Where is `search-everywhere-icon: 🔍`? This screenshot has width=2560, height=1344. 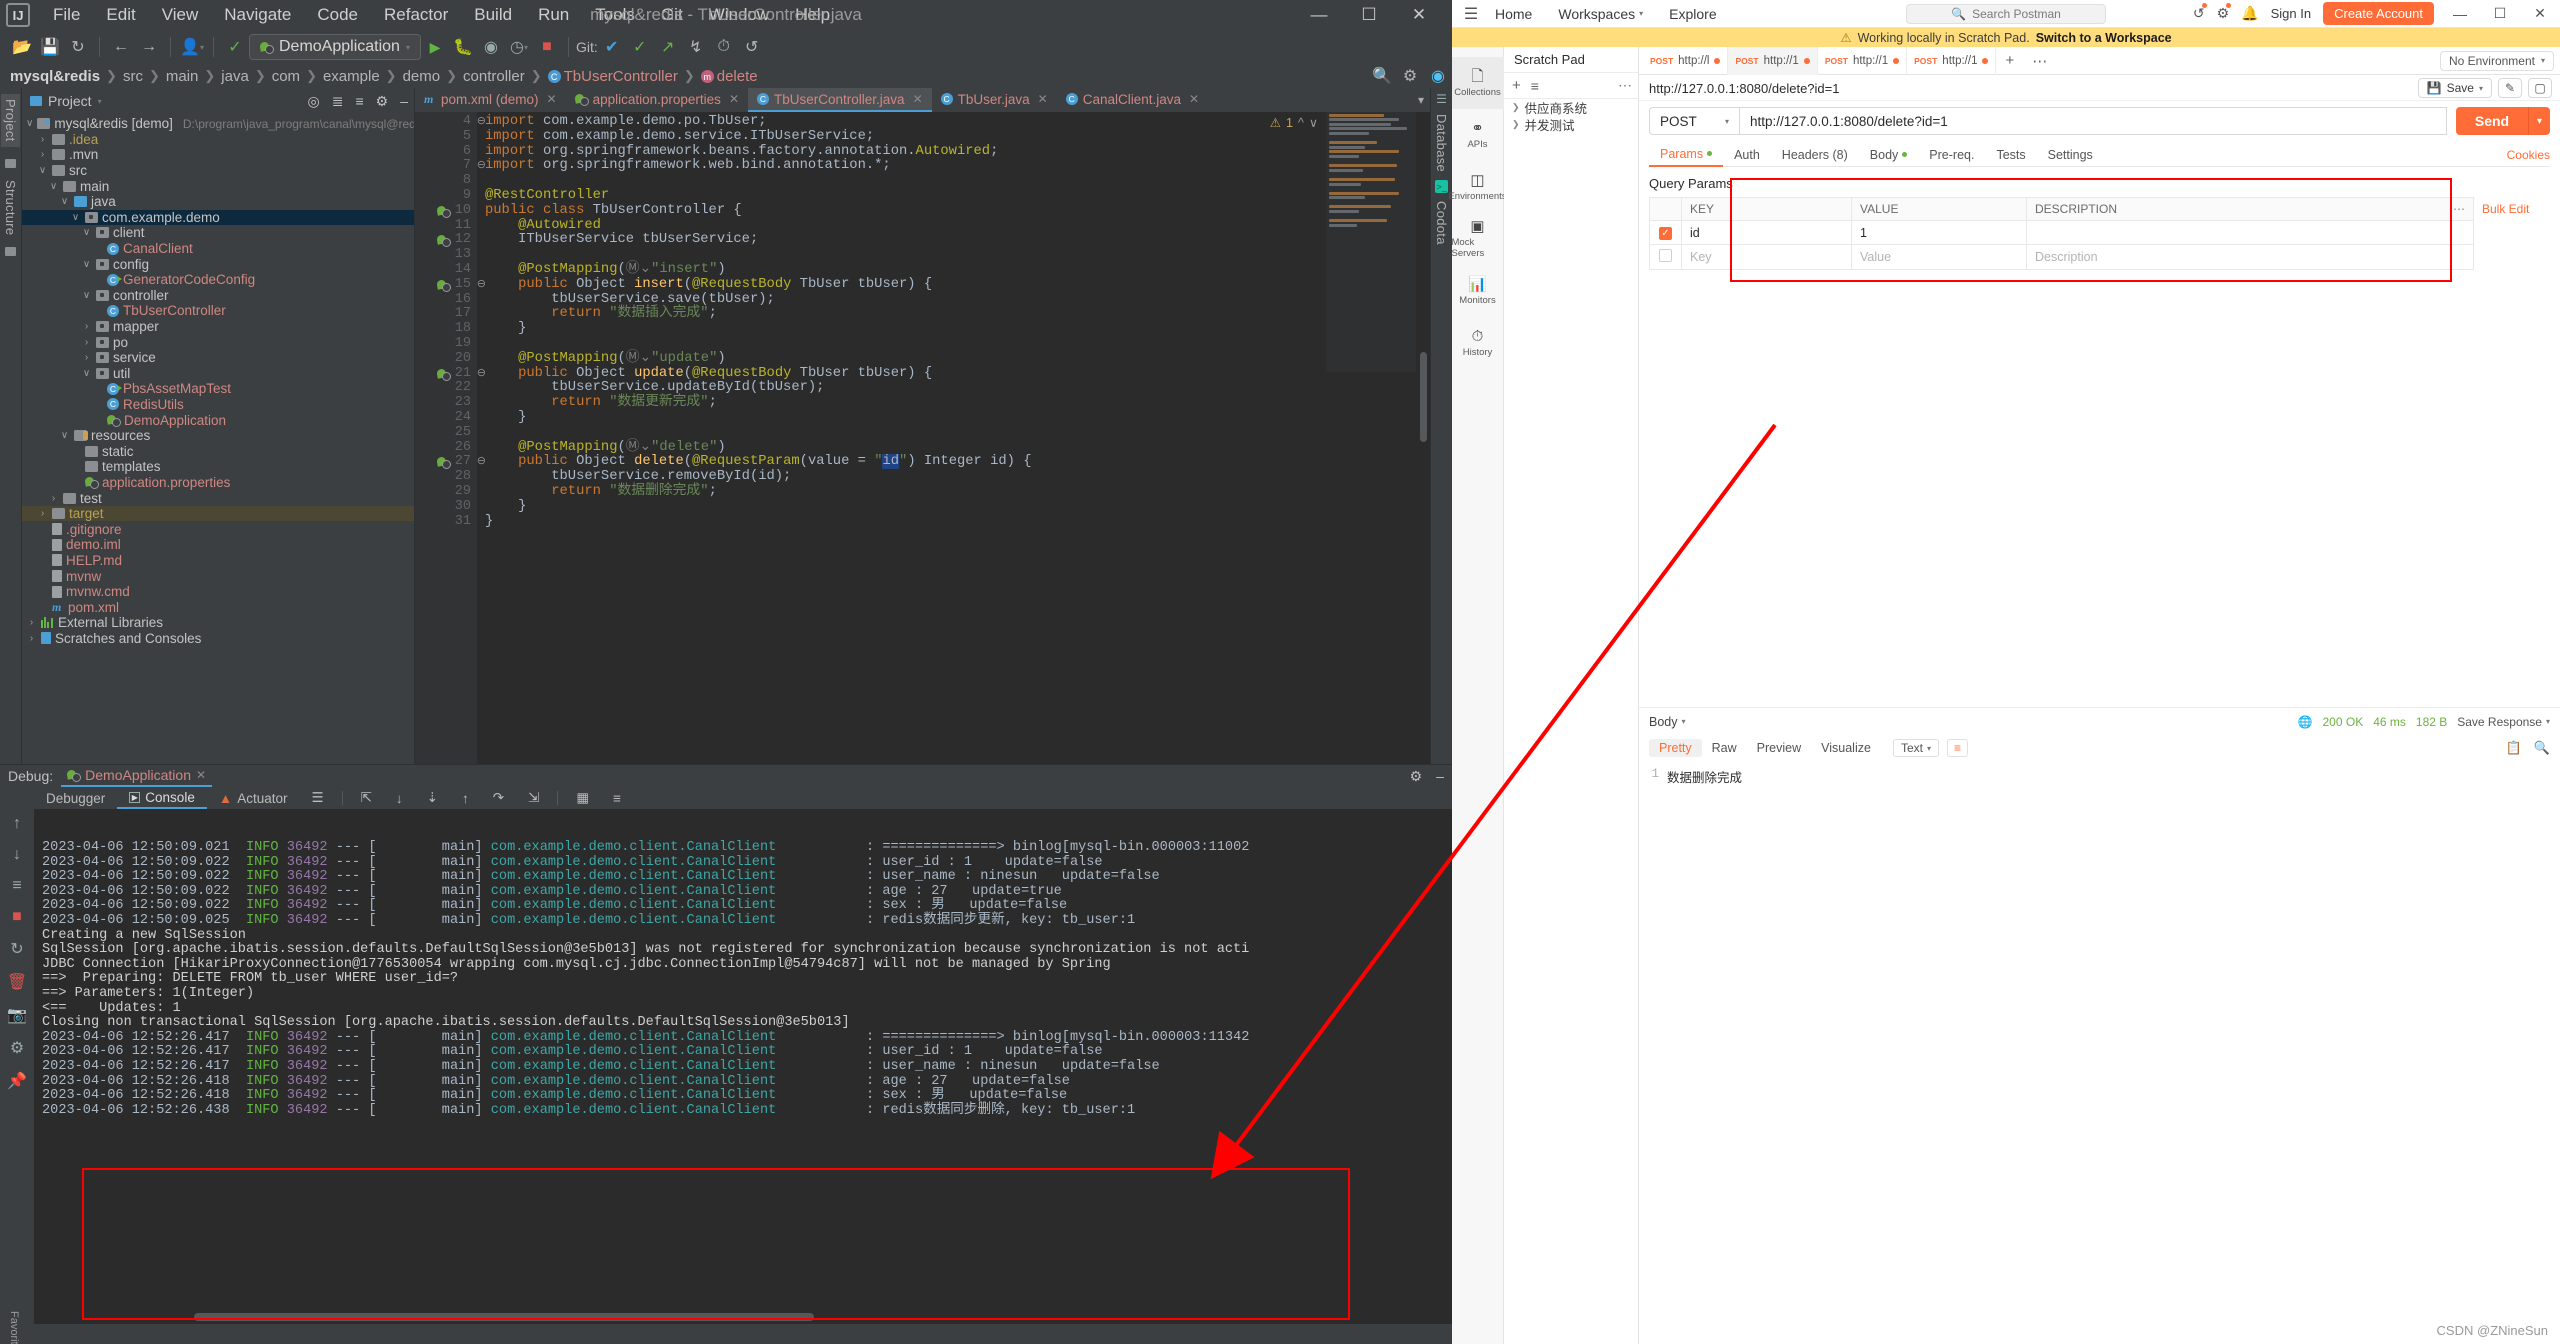
search-everywhere-icon: 🔍 is located at coordinates (1382, 76).